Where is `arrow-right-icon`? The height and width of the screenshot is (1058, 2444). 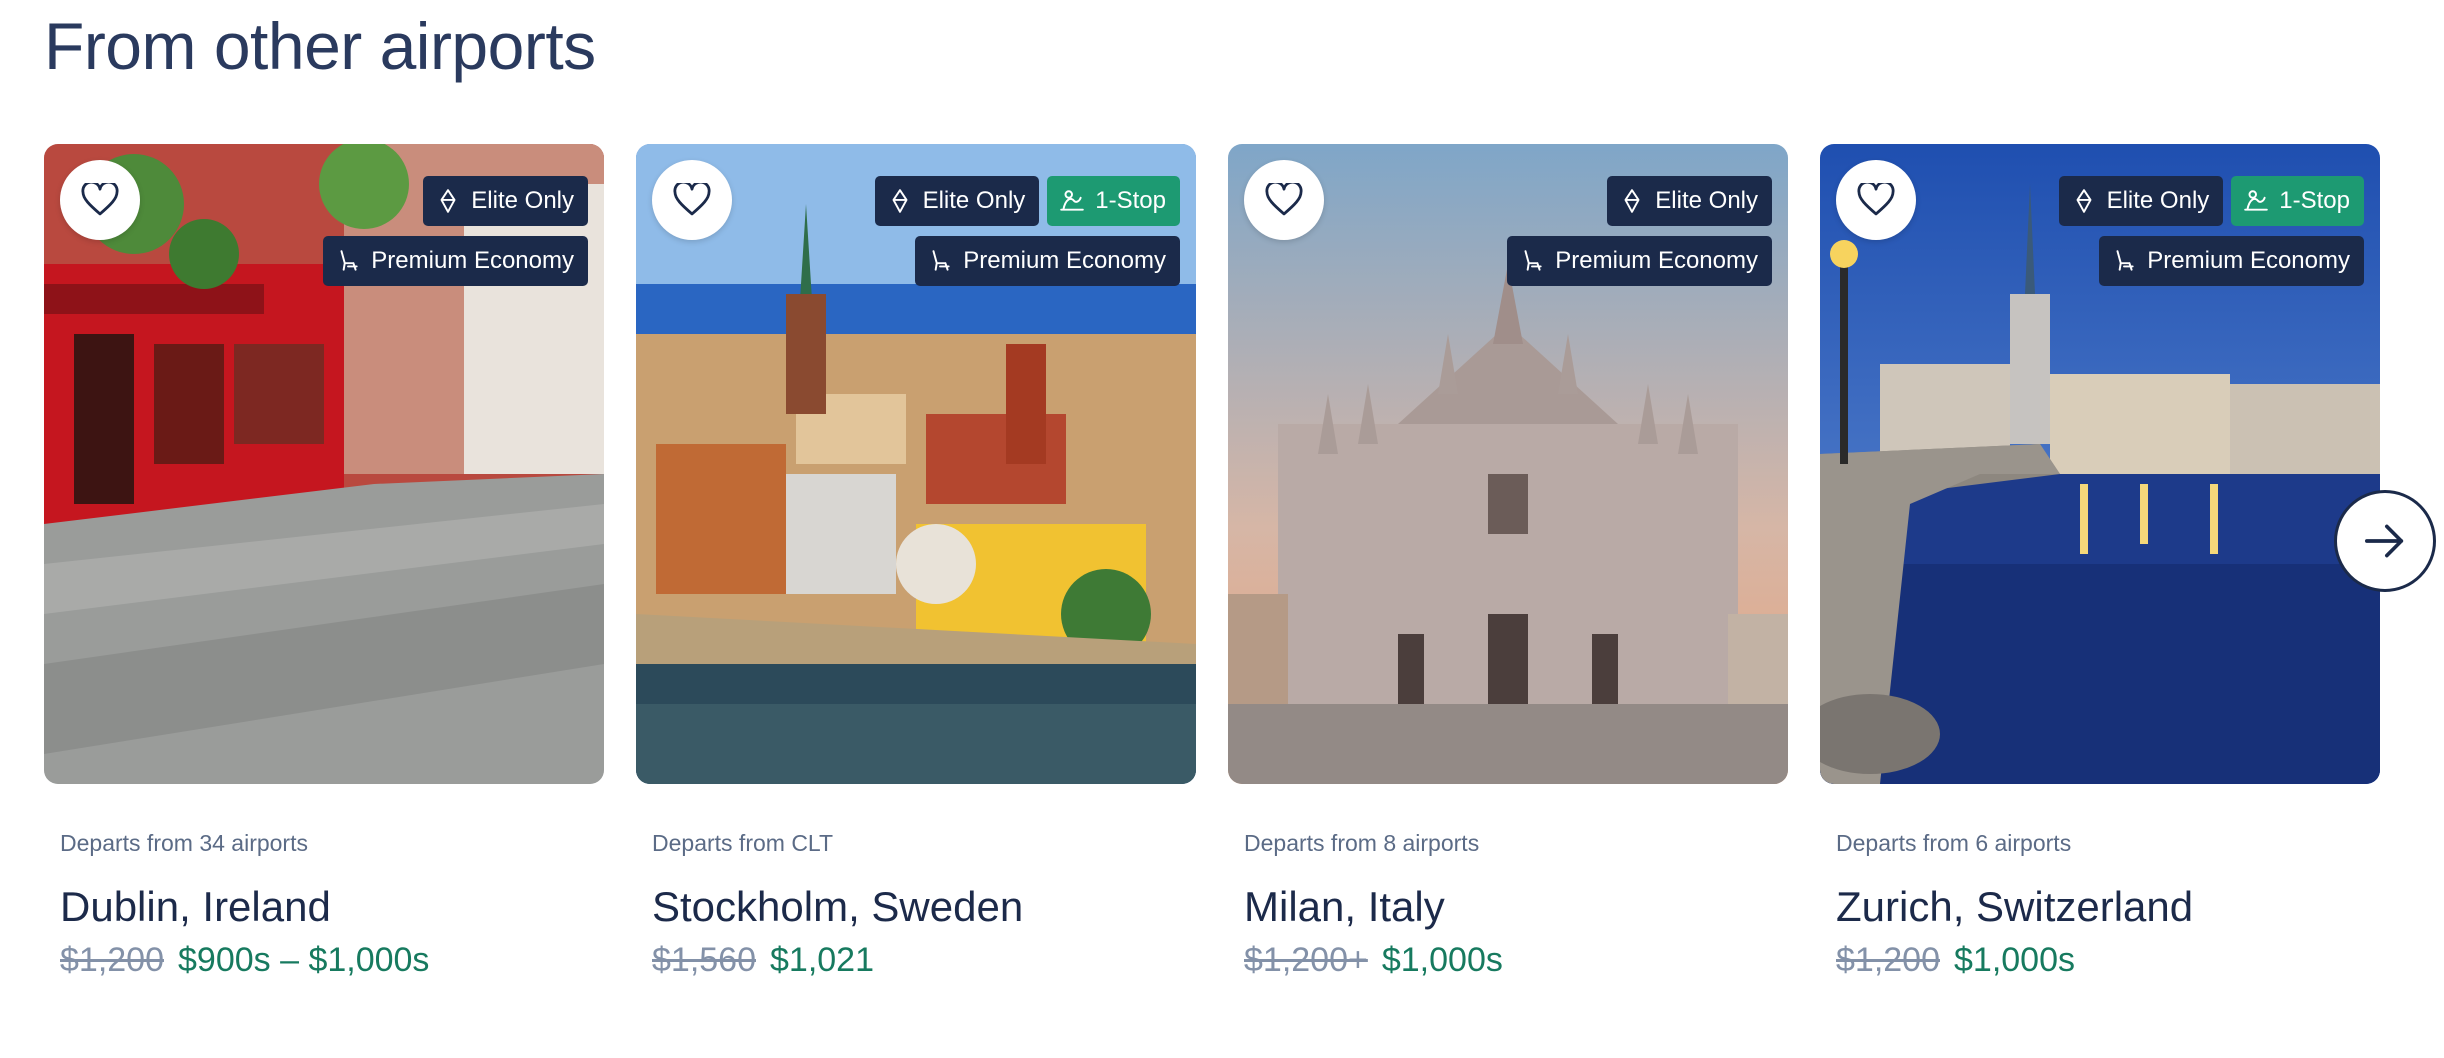
arrow-right-icon is located at coordinates (2384, 541).